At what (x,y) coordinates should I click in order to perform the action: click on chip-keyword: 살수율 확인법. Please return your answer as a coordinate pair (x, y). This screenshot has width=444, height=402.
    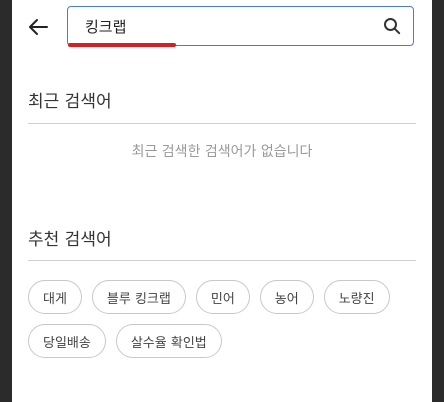
    Looking at the image, I should click on (168, 341).